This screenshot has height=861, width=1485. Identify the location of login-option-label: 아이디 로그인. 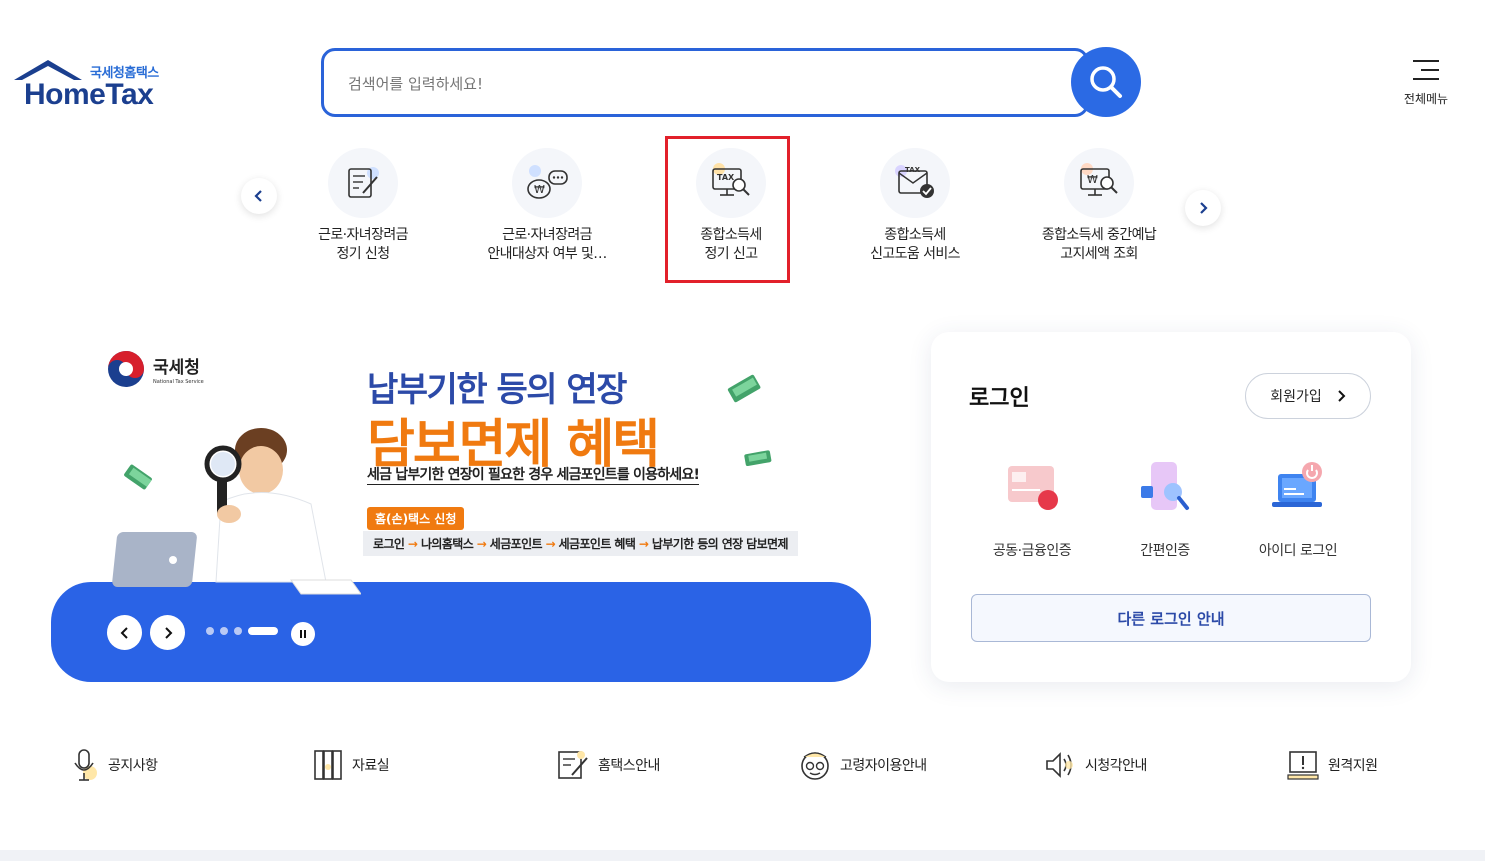
(1298, 551).